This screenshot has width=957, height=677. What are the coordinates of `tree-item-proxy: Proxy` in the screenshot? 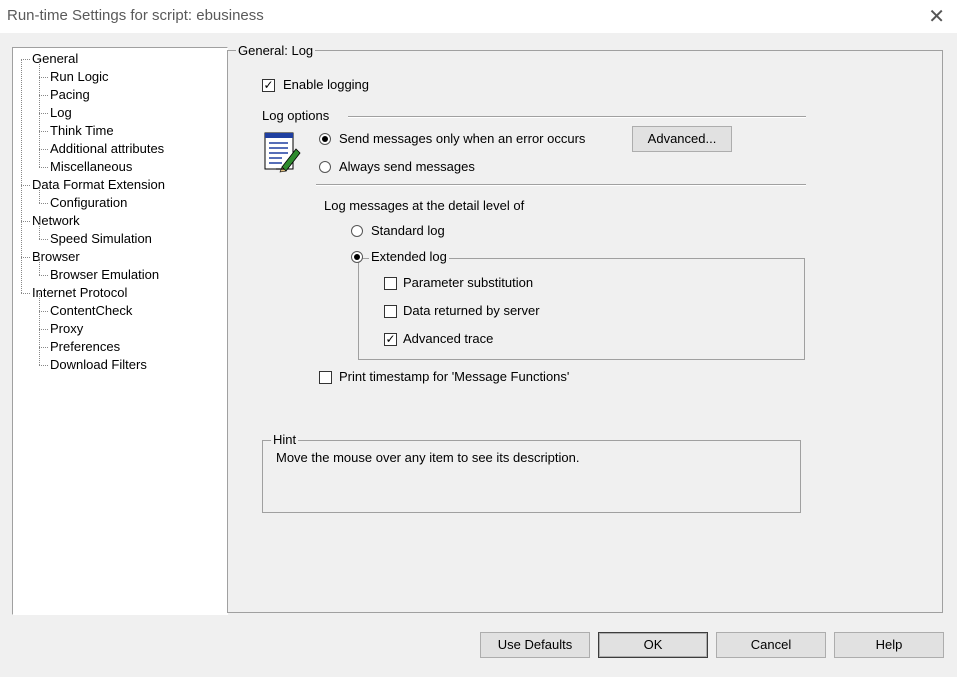 It's located at (66, 329).